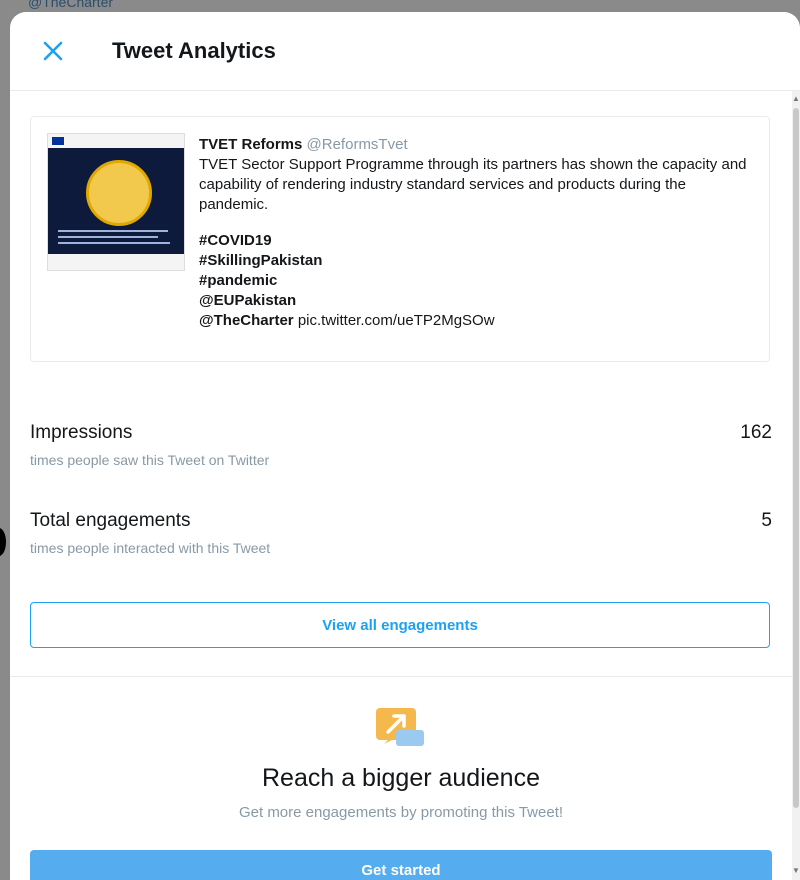  I want to click on backdrop-shape, so click(3, 542).